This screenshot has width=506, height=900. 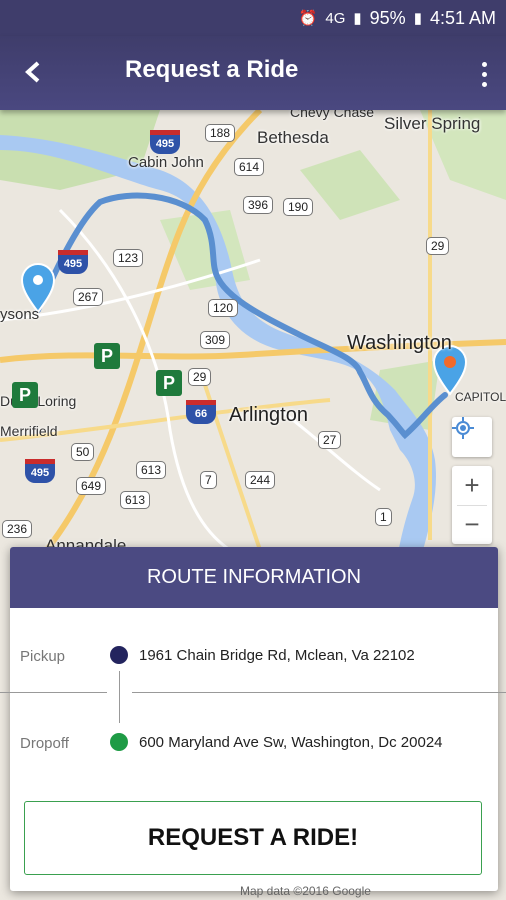 What do you see at coordinates (38, 288) in the screenshot?
I see `pickup-pin-icon` at bounding box center [38, 288].